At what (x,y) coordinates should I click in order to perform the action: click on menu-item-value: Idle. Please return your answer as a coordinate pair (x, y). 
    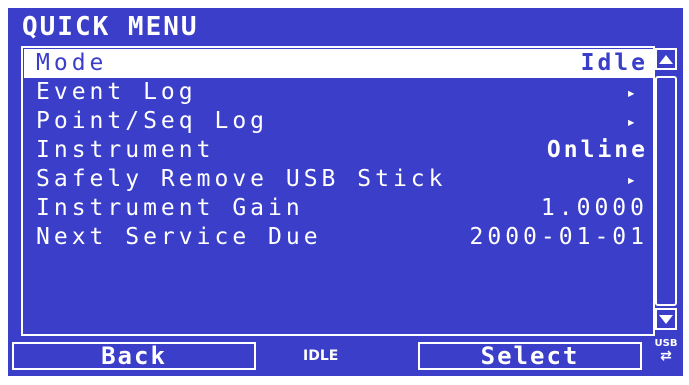
    Looking at the image, I should click on (614, 63).